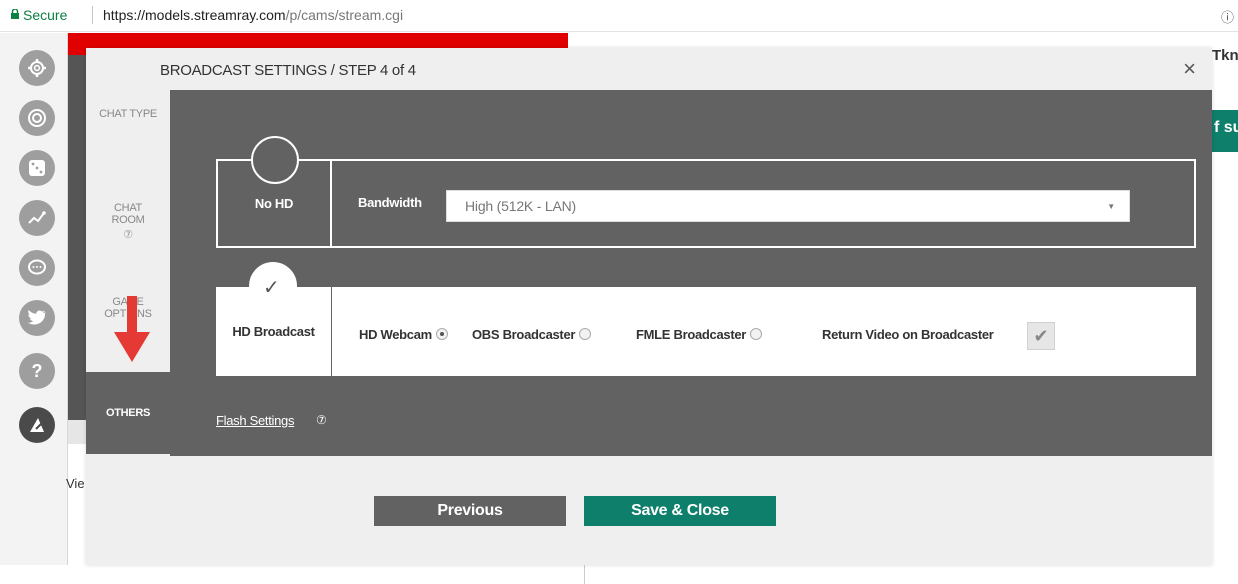 This screenshot has height=584, width=1238. Describe the element at coordinates (1041, 336) in the screenshot. I see `return-video-checkbox: ✔` at that location.